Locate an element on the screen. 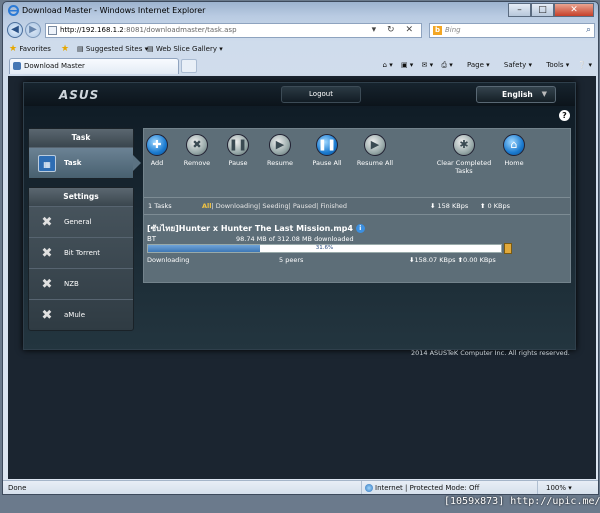 This screenshot has height=513, width=600. task-header: Task is located at coordinates (81, 138).